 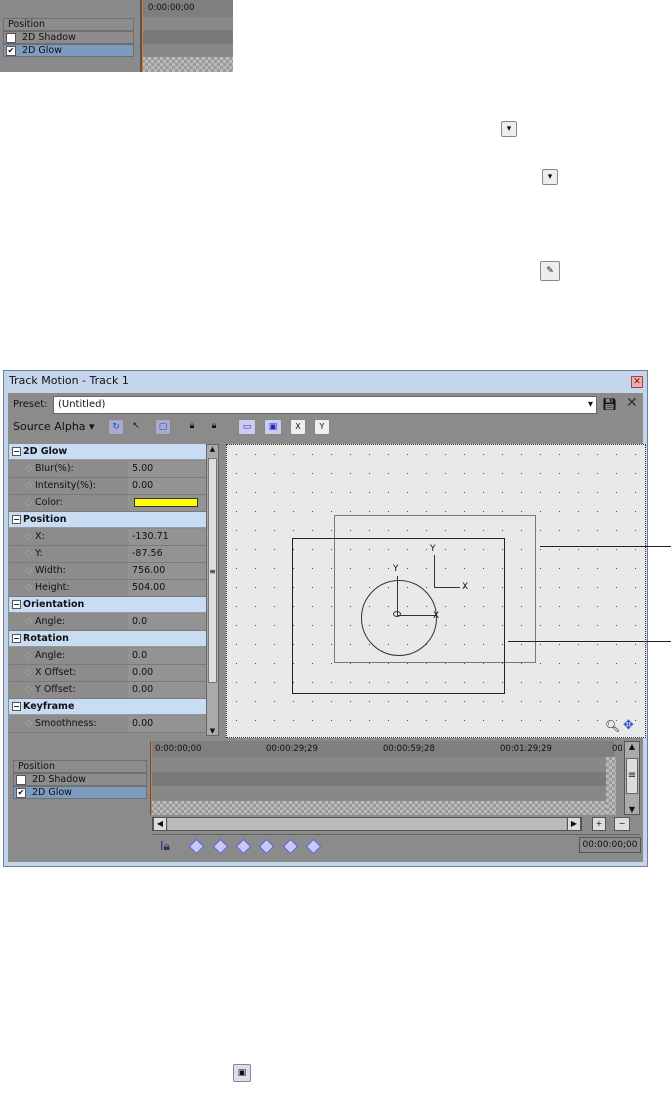 I want to click on property-label: ◇ X Offset:, so click(x=68, y=673).